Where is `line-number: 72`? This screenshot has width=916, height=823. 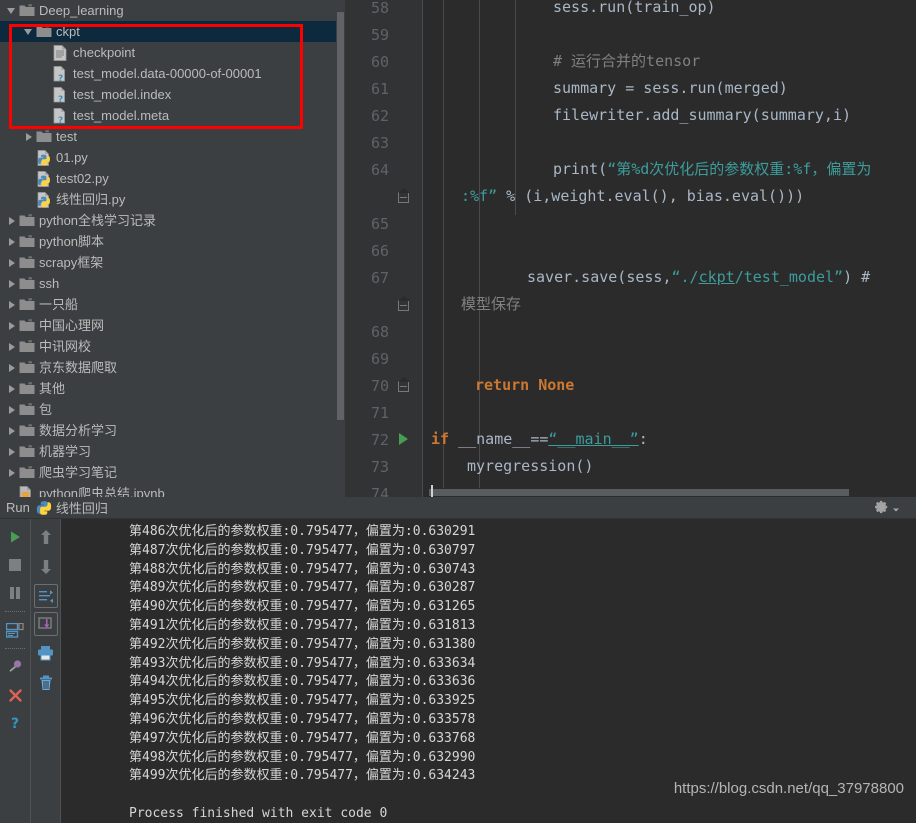
line-number: 72 is located at coordinates (379, 439).